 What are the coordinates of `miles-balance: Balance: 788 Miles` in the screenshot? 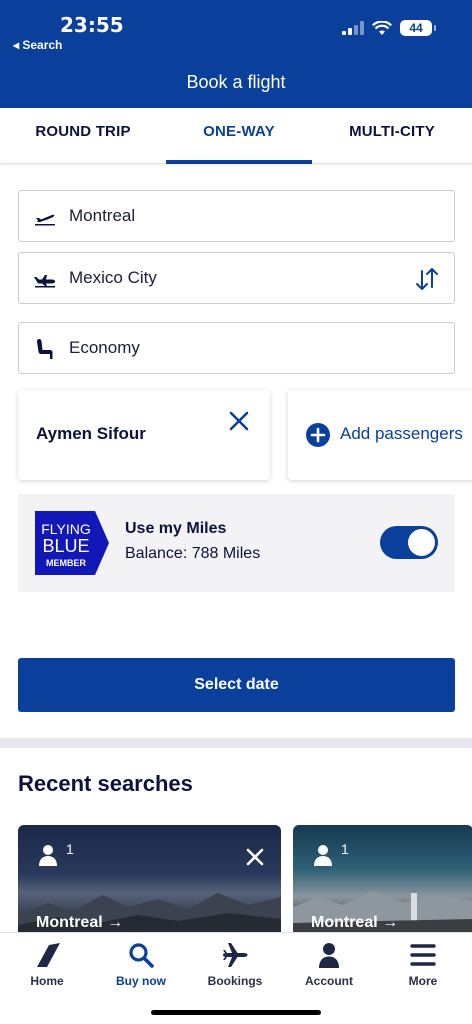 It's located at (193, 553).